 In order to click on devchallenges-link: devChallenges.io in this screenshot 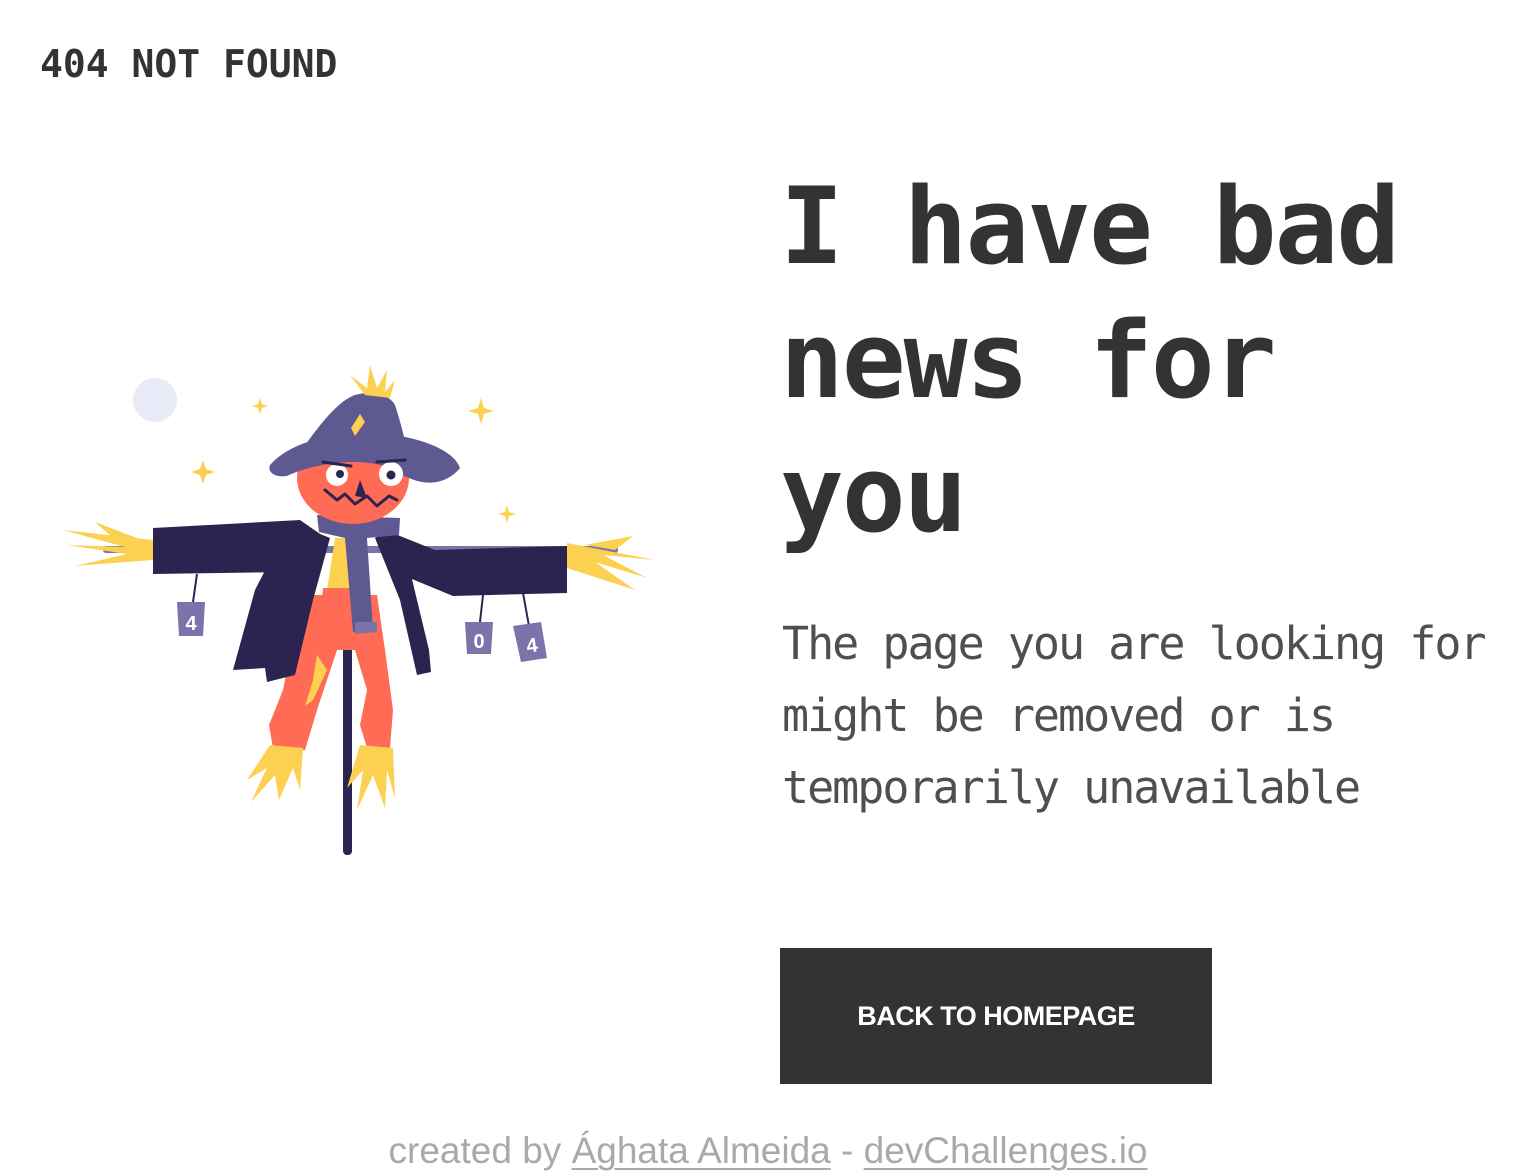, I will do `click(1006, 1150)`.